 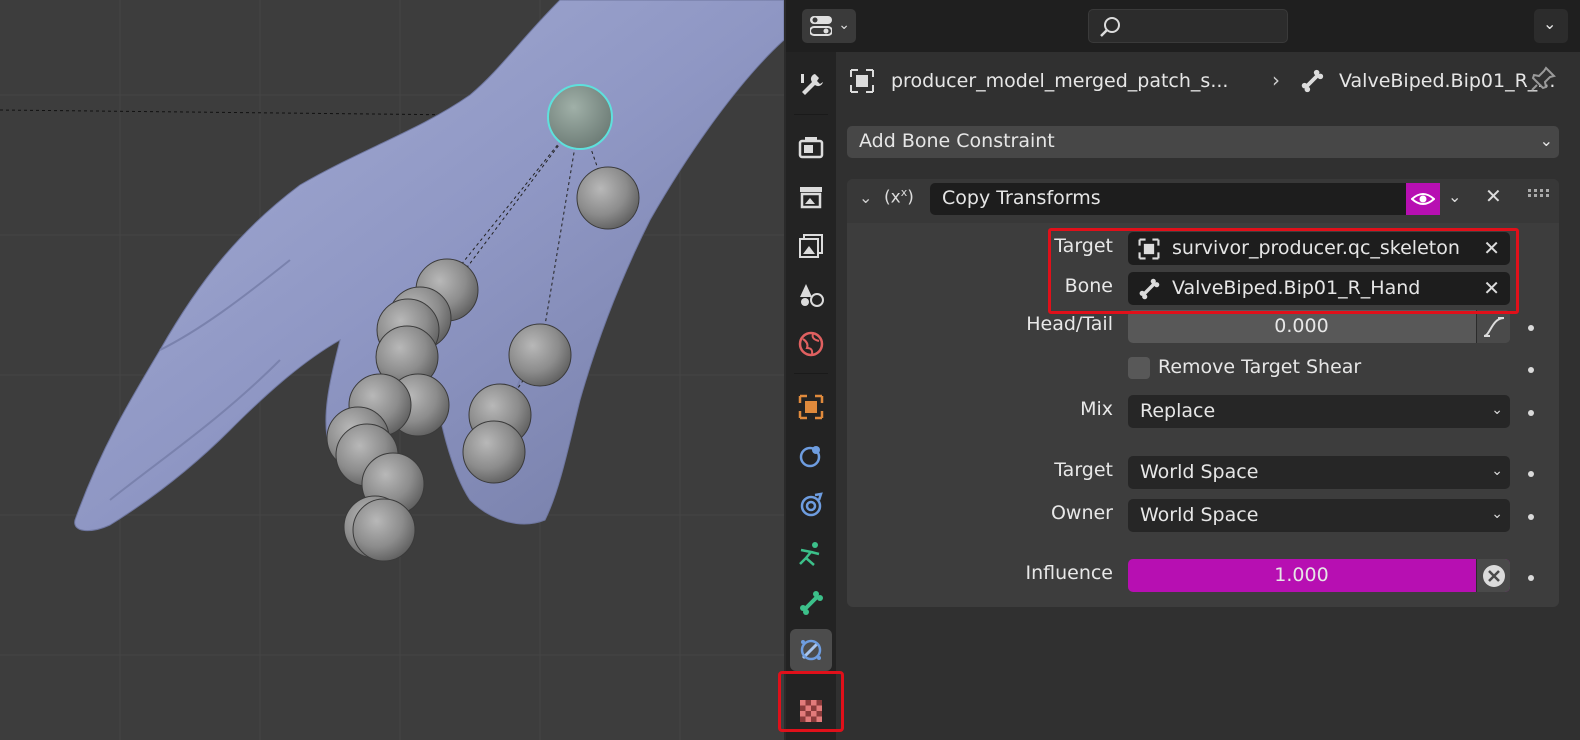 What do you see at coordinates (957, 141) in the screenshot?
I see `add-bone-constraint-label: Add Bone Constraint` at bounding box center [957, 141].